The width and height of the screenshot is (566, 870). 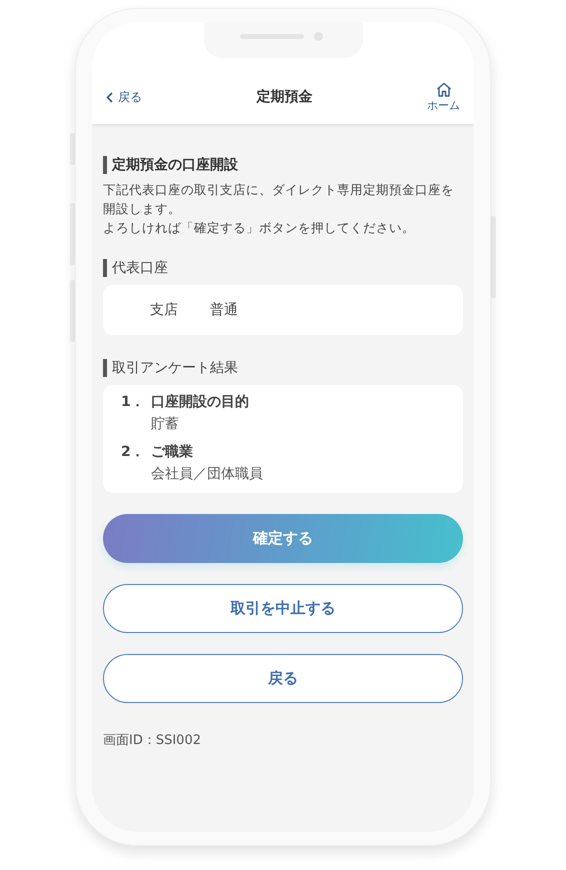 What do you see at coordinates (165, 424) in the screenshot?
I see `survey-answer: 貯蓄` at bounding box center [165, 424].